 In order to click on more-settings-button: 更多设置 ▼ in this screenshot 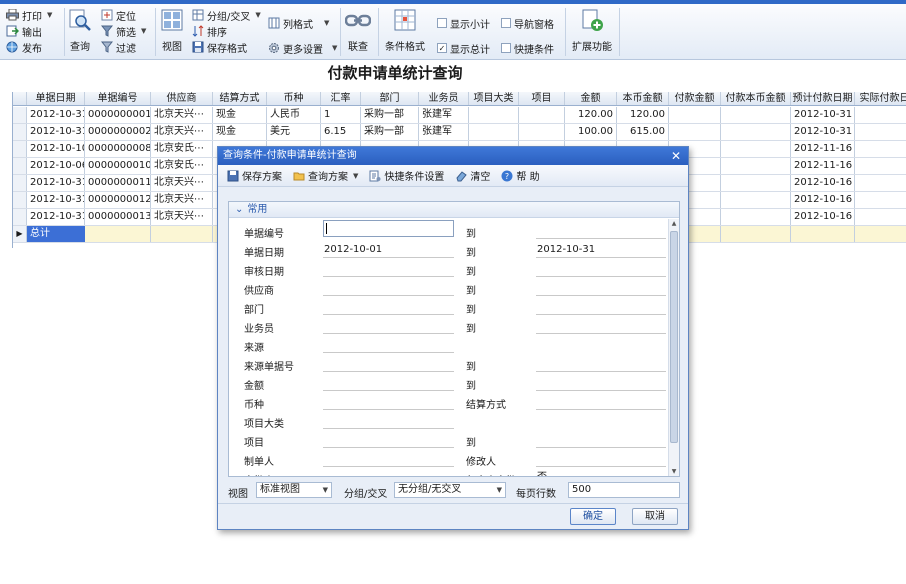, I will do `click(302, 48)`.